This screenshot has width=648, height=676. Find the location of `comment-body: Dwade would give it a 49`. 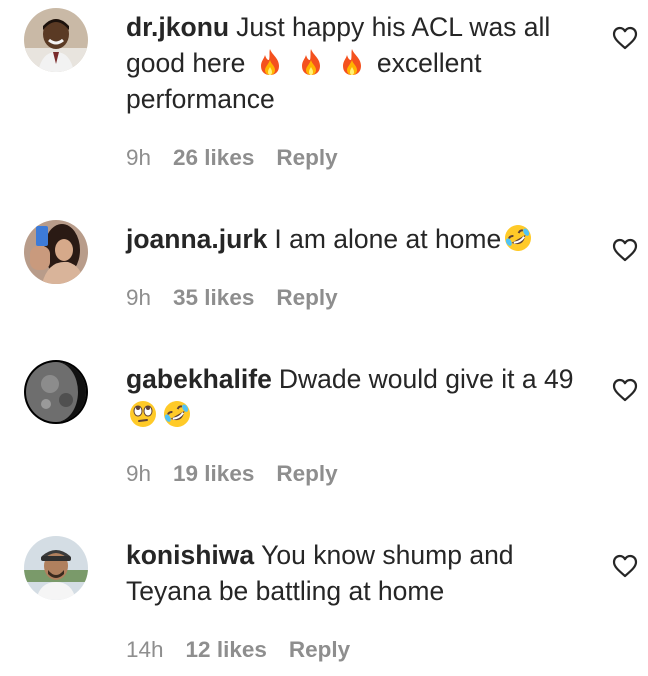

comment-body: Dwade would give it a 49 is located at coordinates (426, 379).